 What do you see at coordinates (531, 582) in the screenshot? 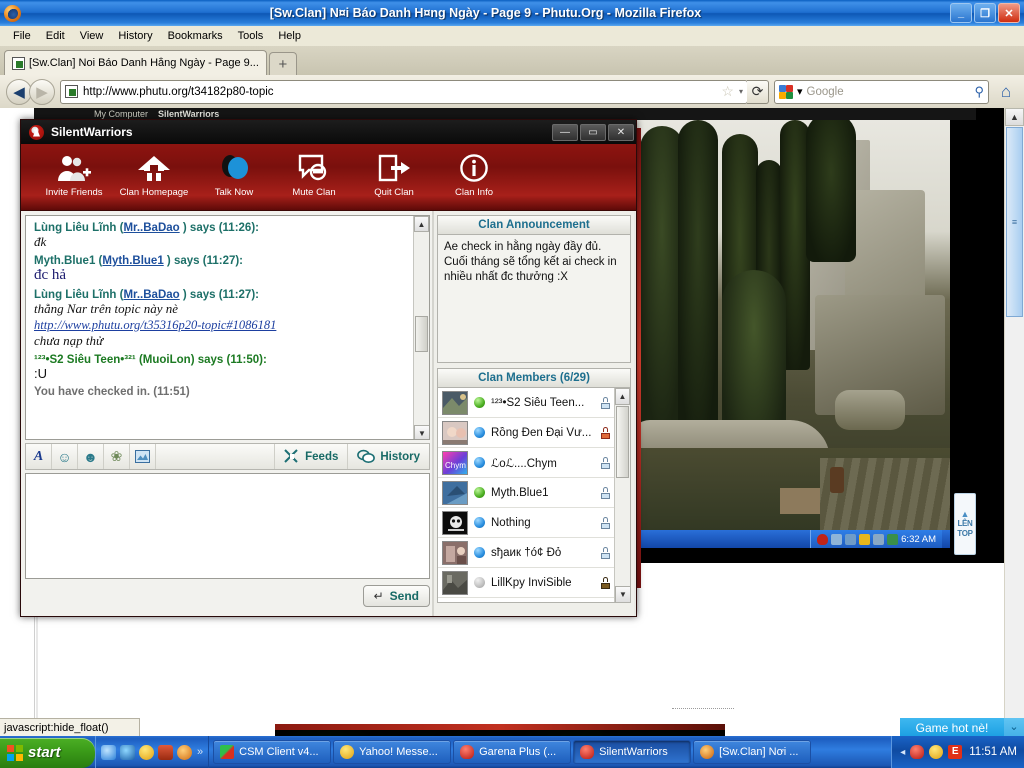
I see `member-name: LillKpy InviSible` at bounding box center [531, 582].